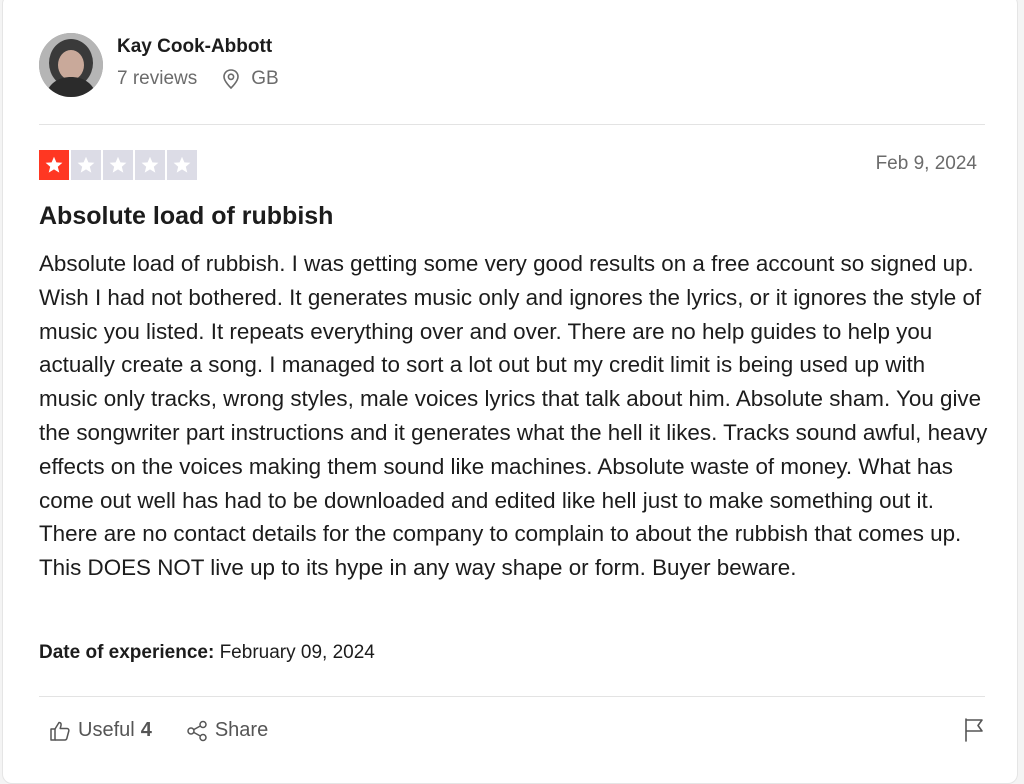  Describe the element at coordinates (158, 730) in the screenshot. I see `review-actions: Useful 4 Share` at that location.